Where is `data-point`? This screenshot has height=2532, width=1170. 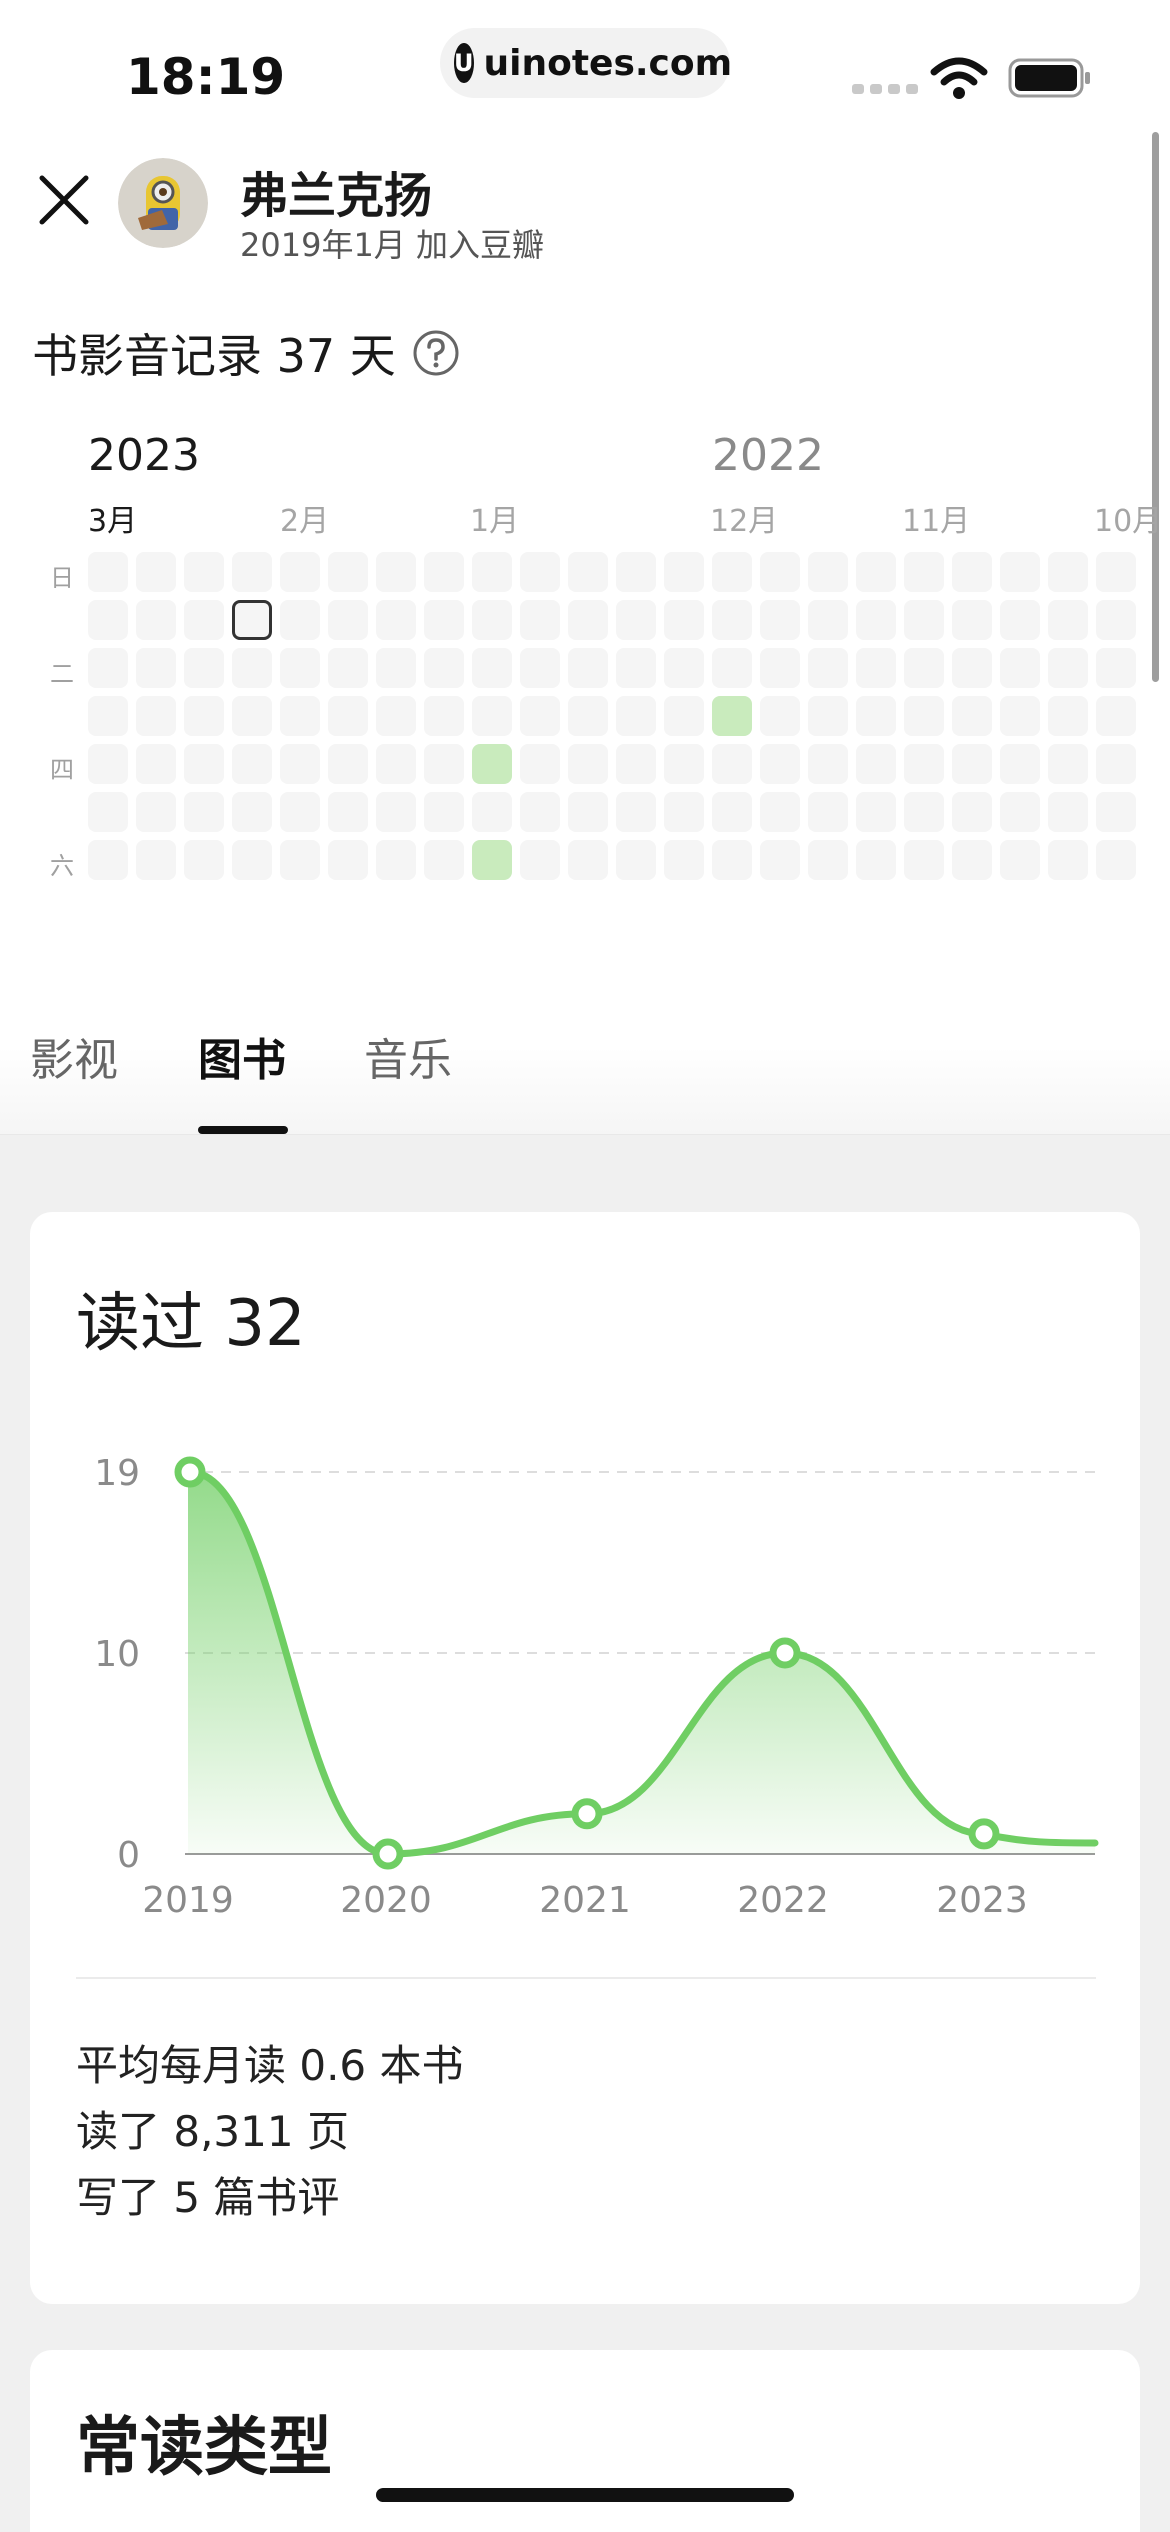 data-point is located at coordinates (388, 1854).